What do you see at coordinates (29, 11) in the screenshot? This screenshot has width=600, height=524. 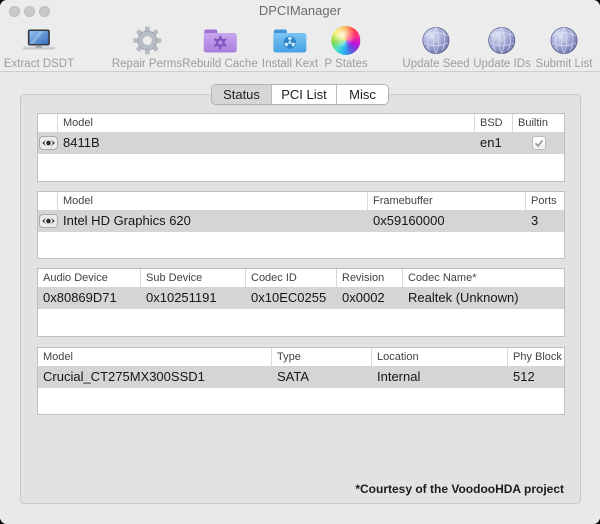 I see `minimize-button` at bounding box center [29, 11].